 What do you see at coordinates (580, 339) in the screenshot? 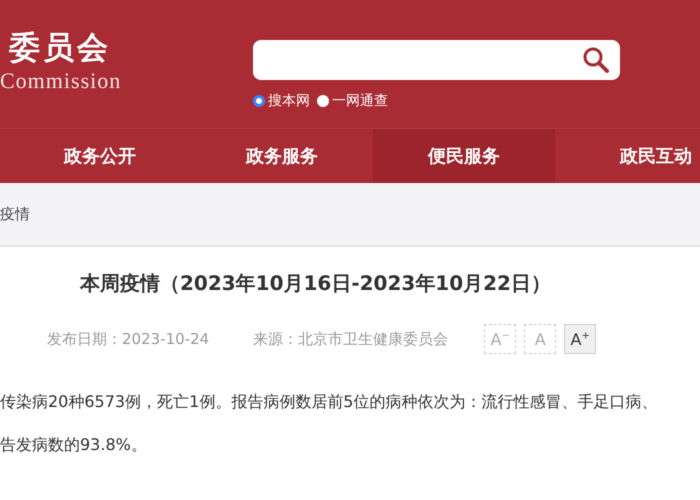
I see `font-size-button: A$^{+}$` at bounding box center [580, 339].